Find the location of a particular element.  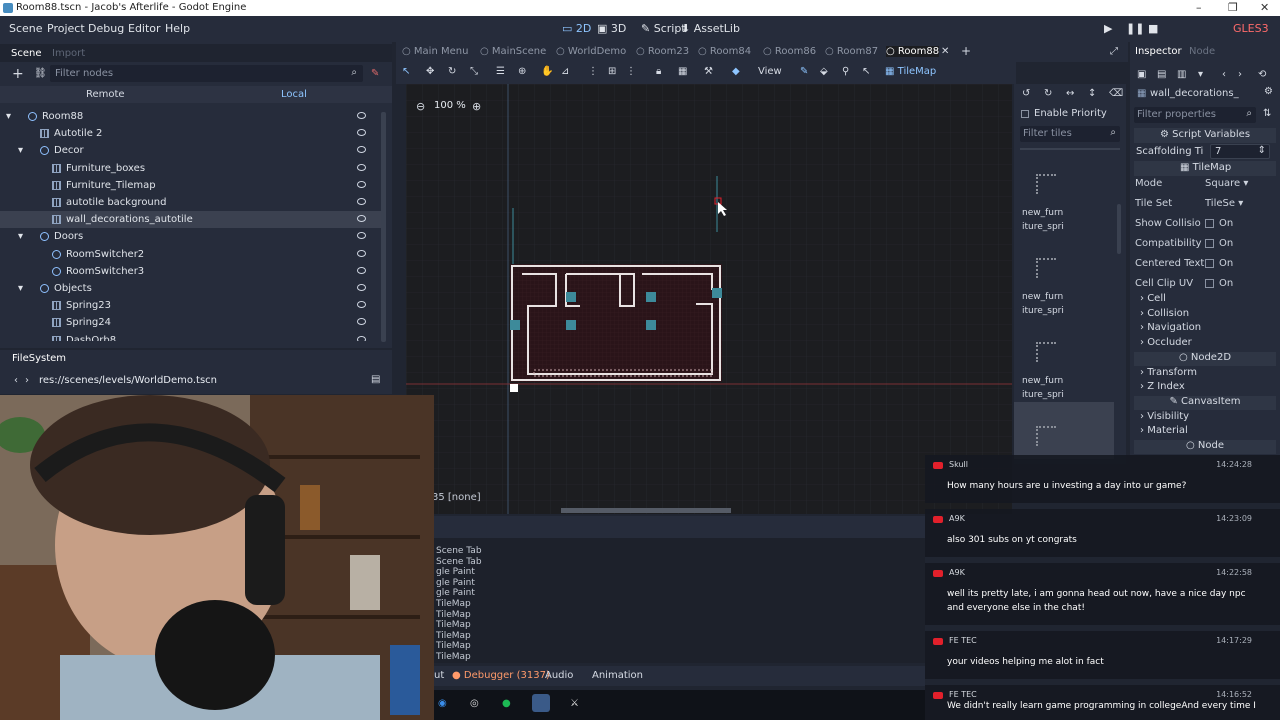

flip-h-icon: ↔ is located at coordinates (1070, 93).